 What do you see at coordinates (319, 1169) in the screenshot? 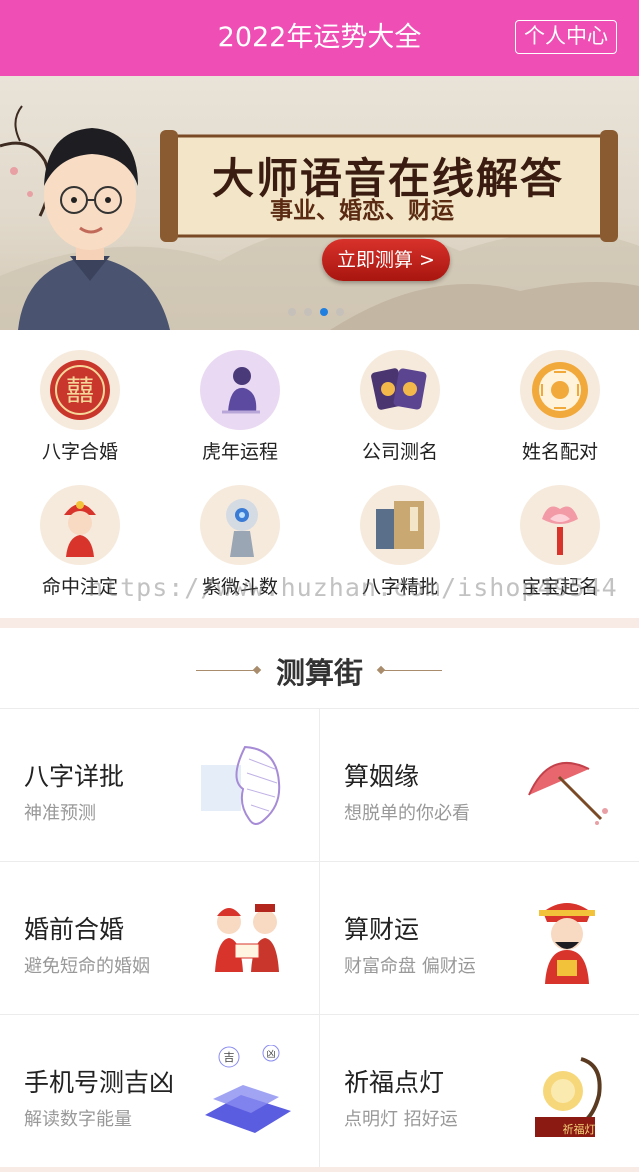
I see `bottom-divider` at bounding box center [319, 1169].